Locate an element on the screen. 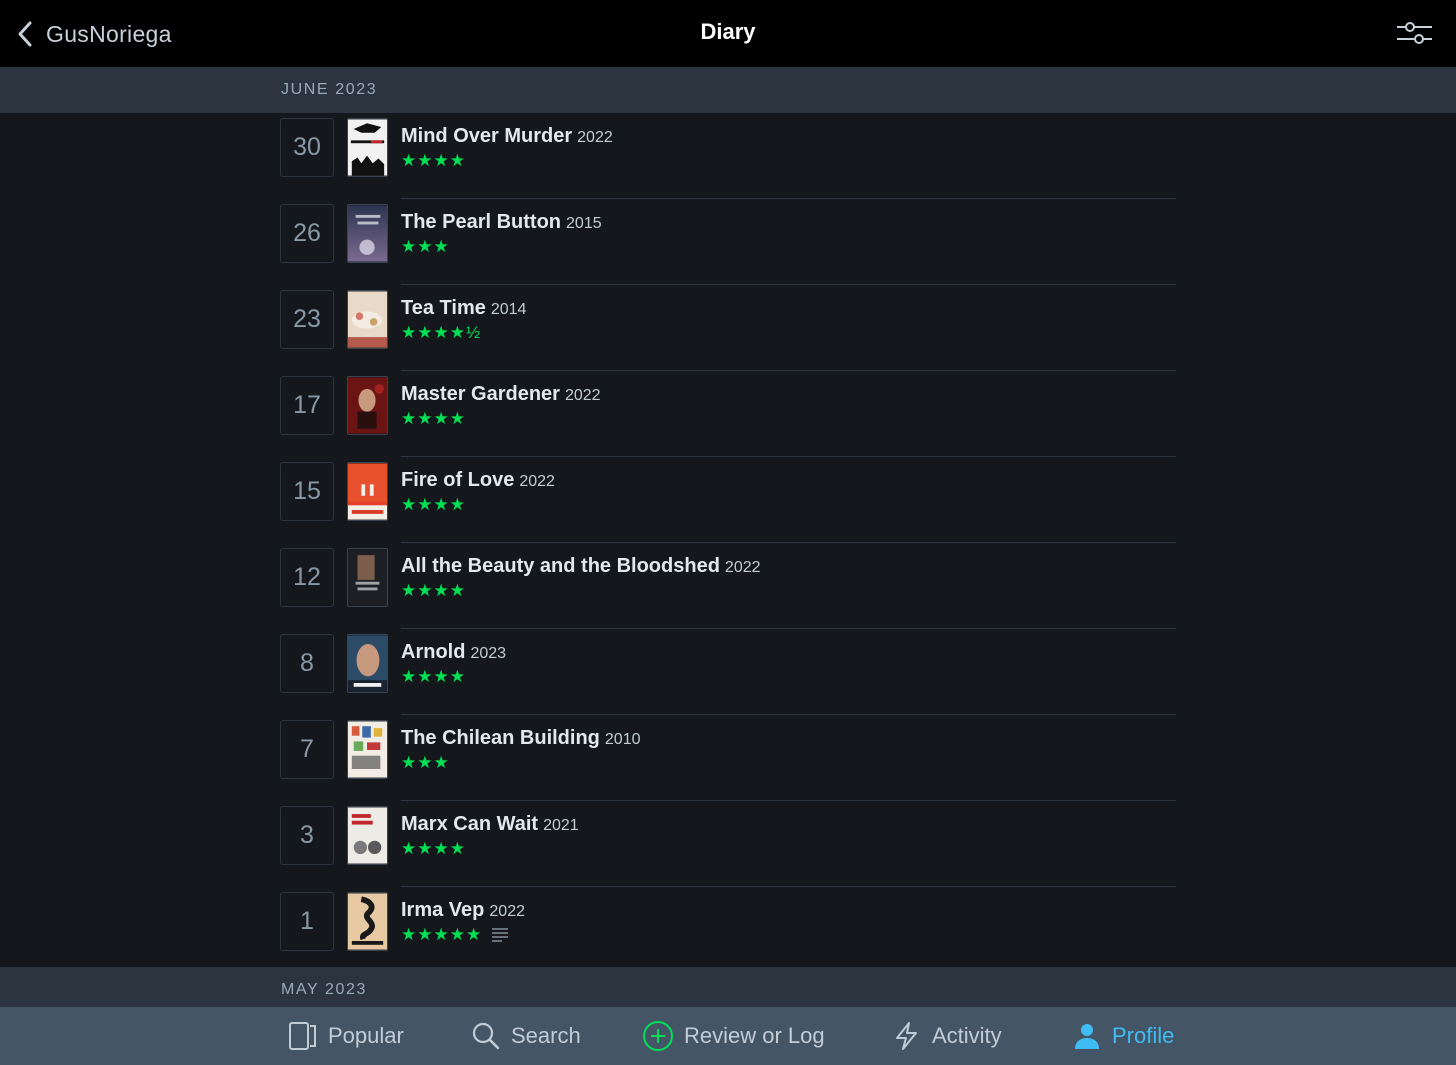 The height and width of the screenshot is (1065, 1456). film-title: Irma Vep is located at coordinates (443, 910).